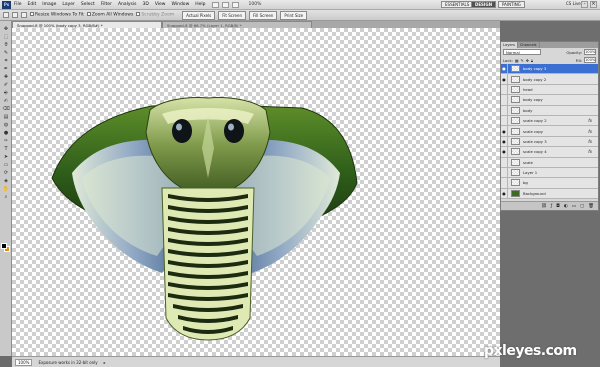 The height and width of the screenshot is (367, 600). I want to click on menu-item-layer: Layer, so click(68, 4).